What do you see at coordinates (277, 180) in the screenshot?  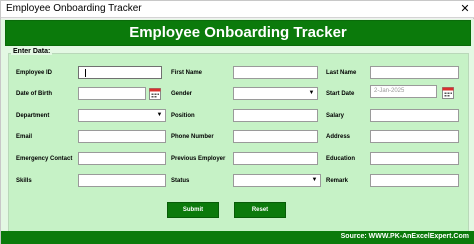 I see `status-dropdown: ▼` at bounding box center [277, 180].